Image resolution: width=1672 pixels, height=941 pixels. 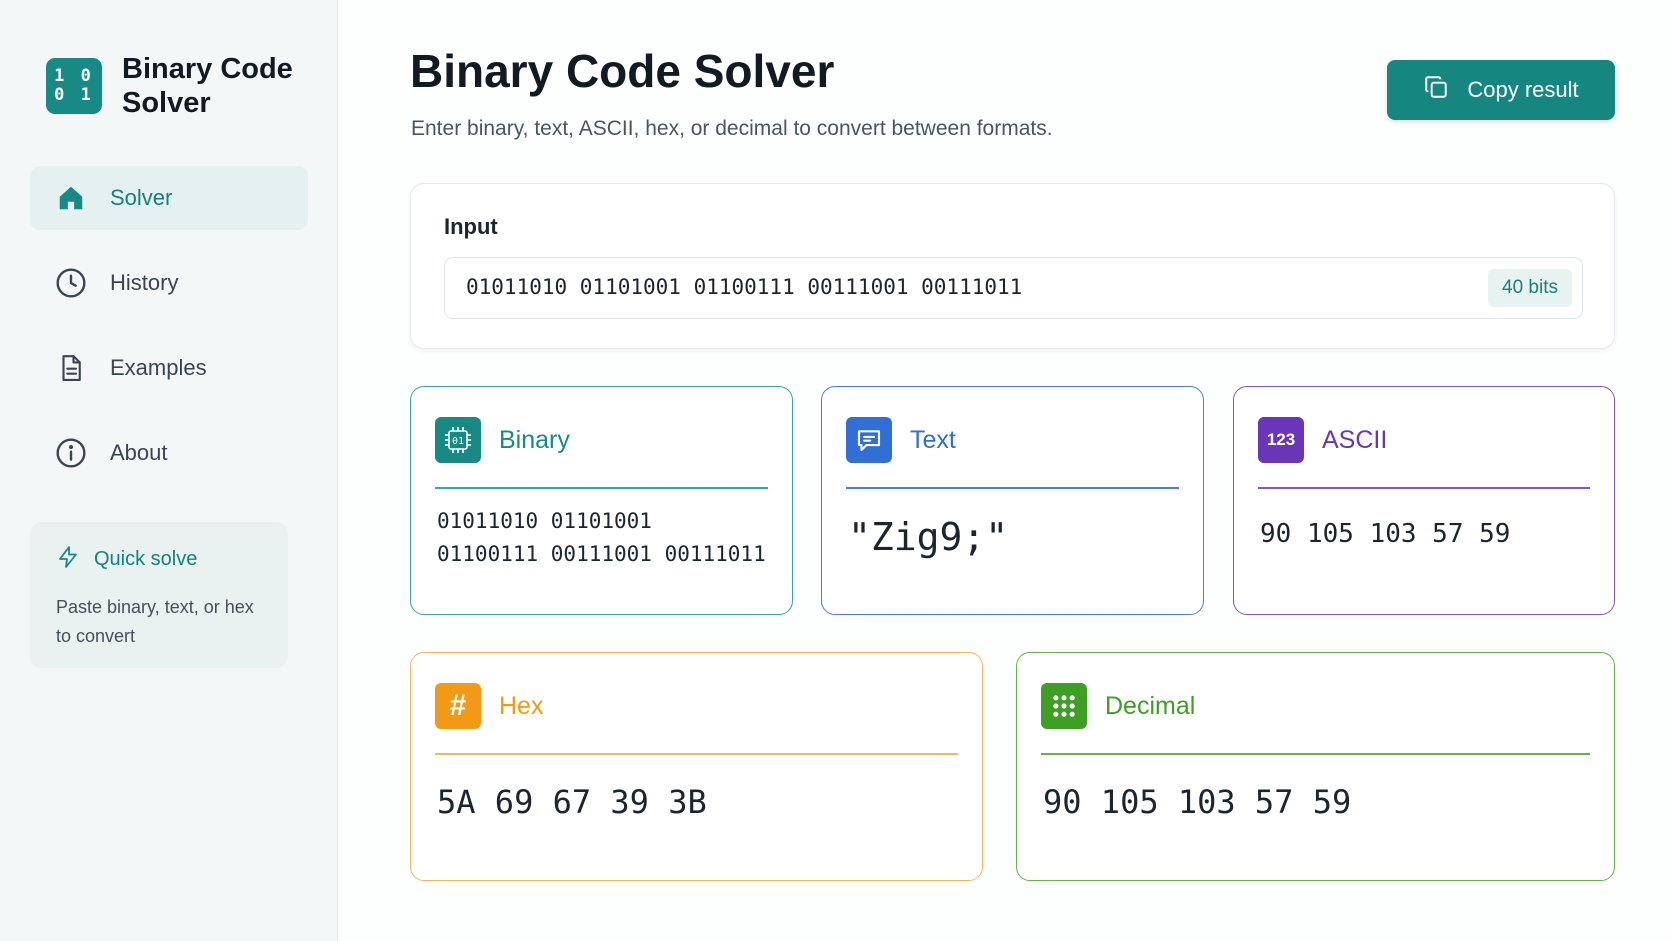 I want to click on binary-logo-icon: 1 0 0 1, so click(x=74, y=86).